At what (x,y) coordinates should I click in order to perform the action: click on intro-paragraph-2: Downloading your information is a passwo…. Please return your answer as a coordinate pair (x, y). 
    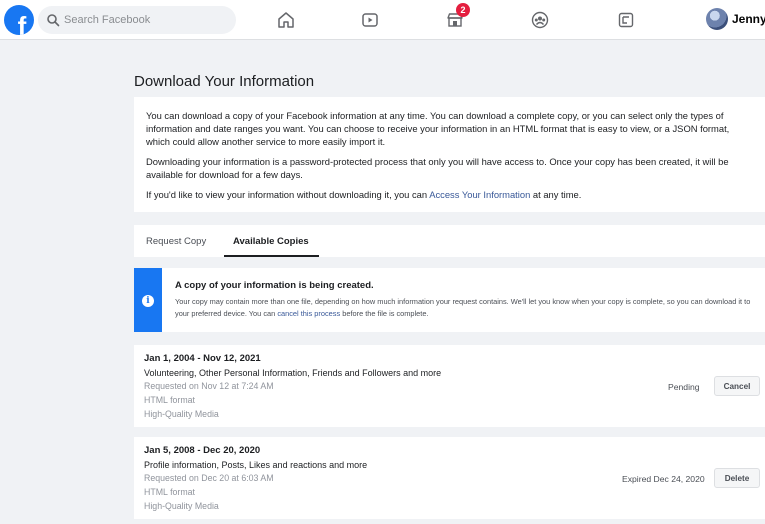
    Looking at the image, I should click on (437, 168).